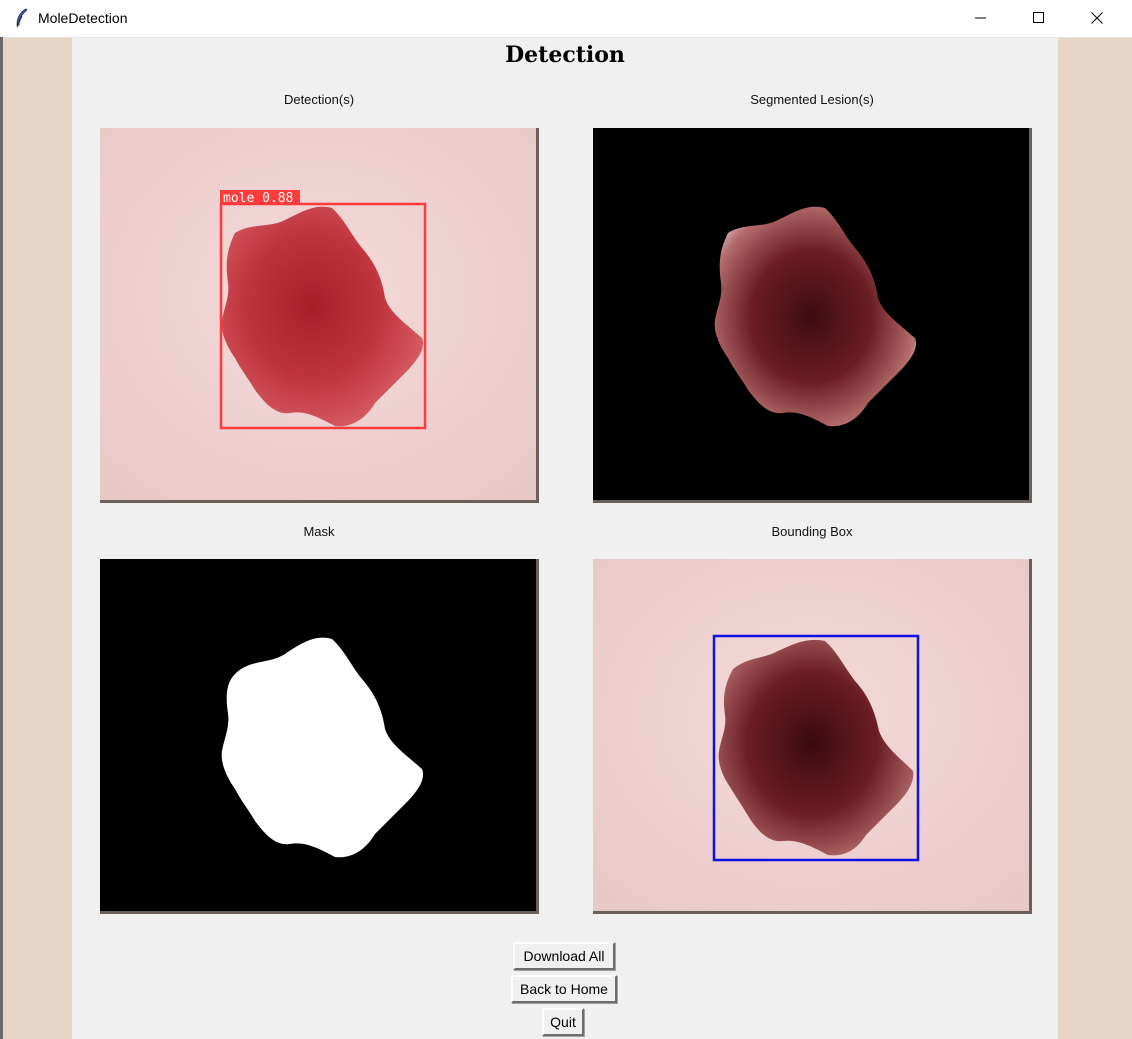  What do you see at coordinates (319, 736) in the screenshot?
I see `mask-image` at bounding box center [319, 736].